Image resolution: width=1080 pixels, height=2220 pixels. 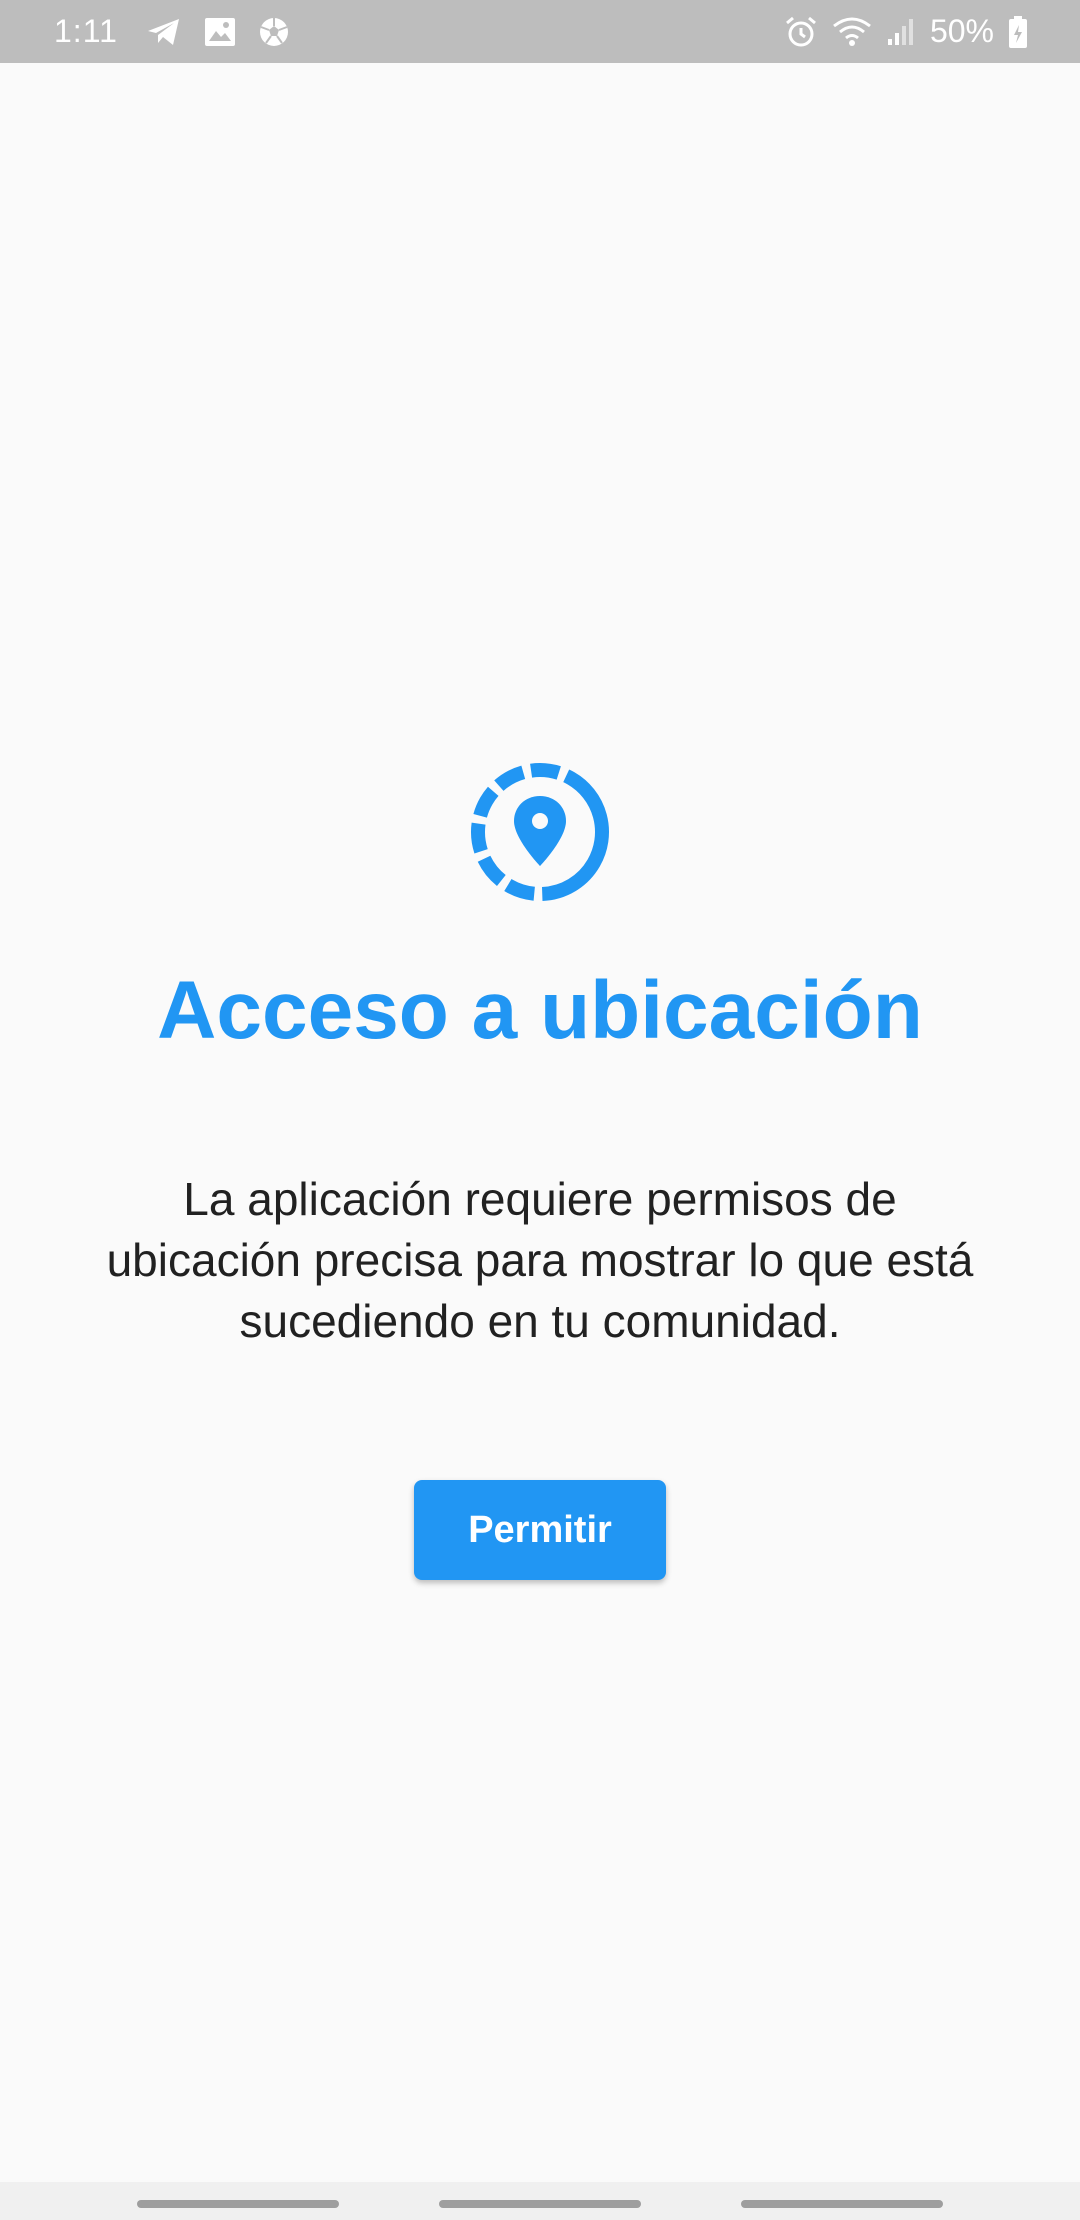 What do you see at coordinates (220, 32) in the screenshot?
I see `image-icon` at bounding box center [220, 32].